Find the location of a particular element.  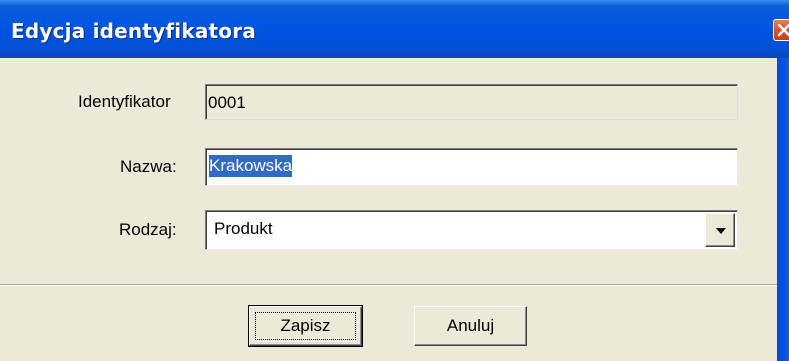

close-button is located at coordinates (781, 30).